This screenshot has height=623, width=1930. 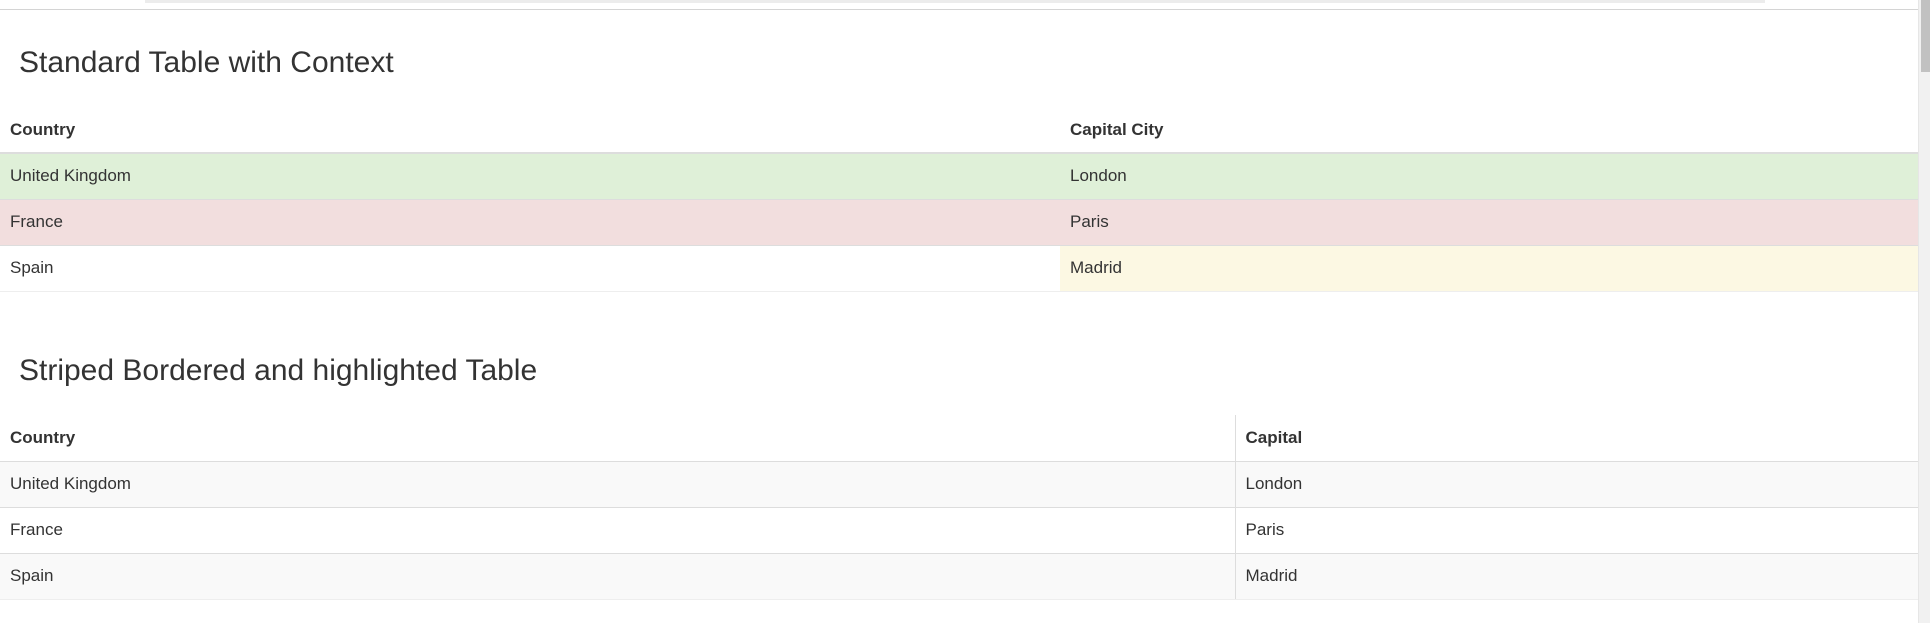 I want to click on column-header-capital: Capital City, so click(x=1489, y=130).